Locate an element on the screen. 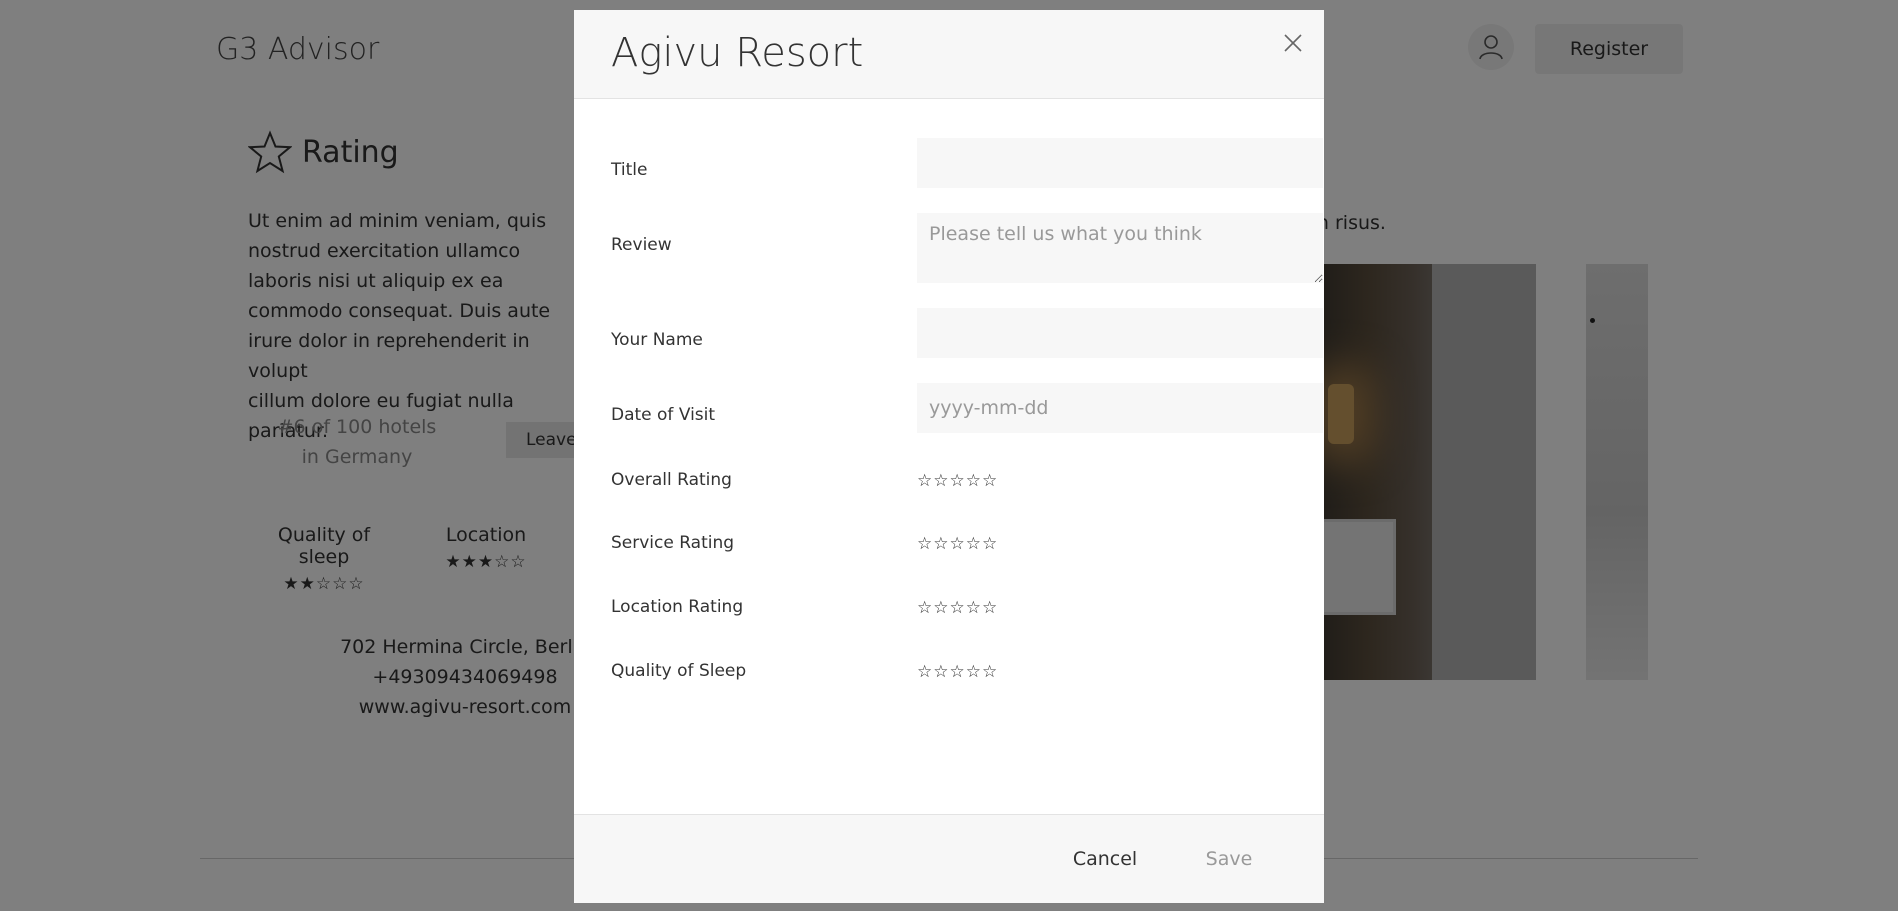 The width and height of the screenshot is (1898, 911). overall-rating-stars: ☆☆☆☆☆ is located at coordinates (957, 481).